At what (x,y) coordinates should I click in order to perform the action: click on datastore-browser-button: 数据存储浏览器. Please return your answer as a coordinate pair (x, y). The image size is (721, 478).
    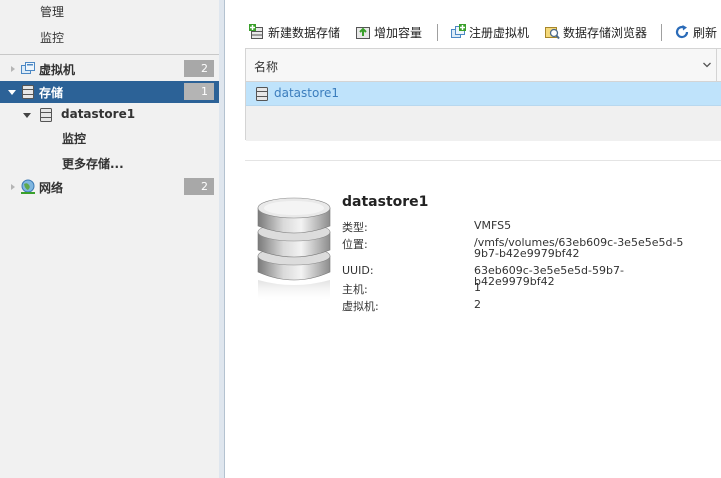
    Looking at the image, I should click on (597, 32).